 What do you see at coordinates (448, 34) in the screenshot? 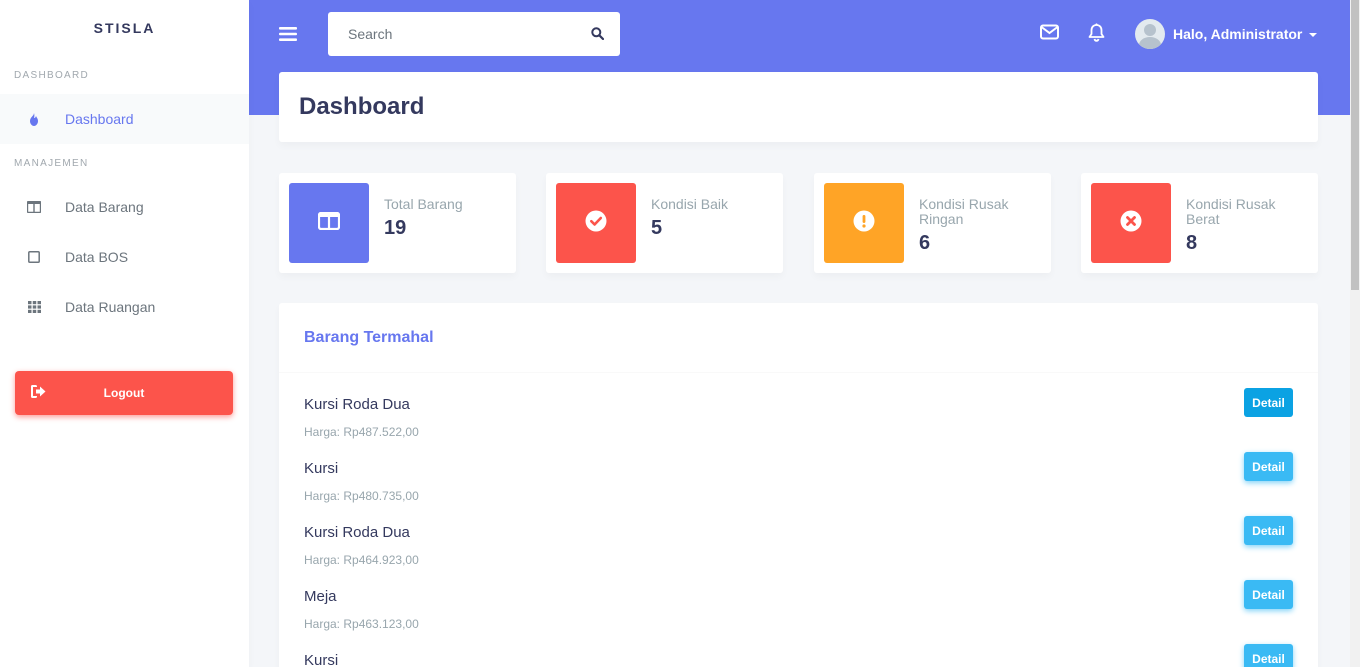
I see `search-input` at bounding box center [448, 34].